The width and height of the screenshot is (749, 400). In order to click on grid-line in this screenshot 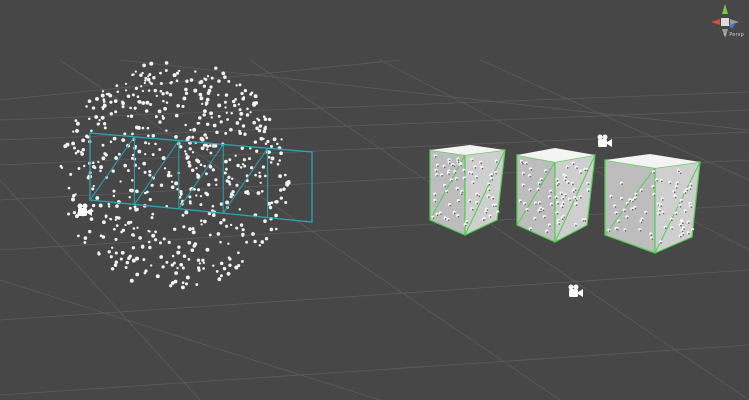, I will do `click(374, 295)`.